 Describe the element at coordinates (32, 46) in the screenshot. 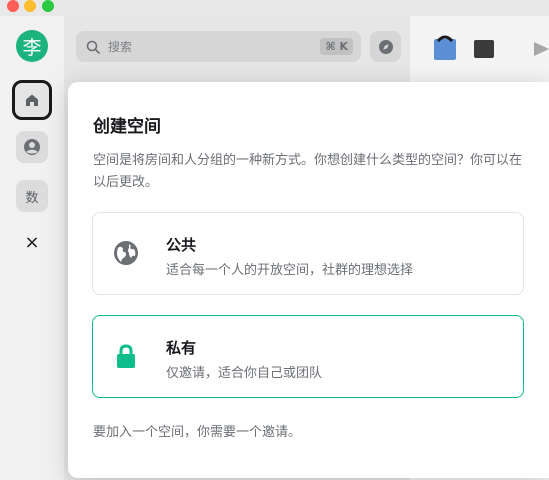

I see `user-avatar: 李` at that location.